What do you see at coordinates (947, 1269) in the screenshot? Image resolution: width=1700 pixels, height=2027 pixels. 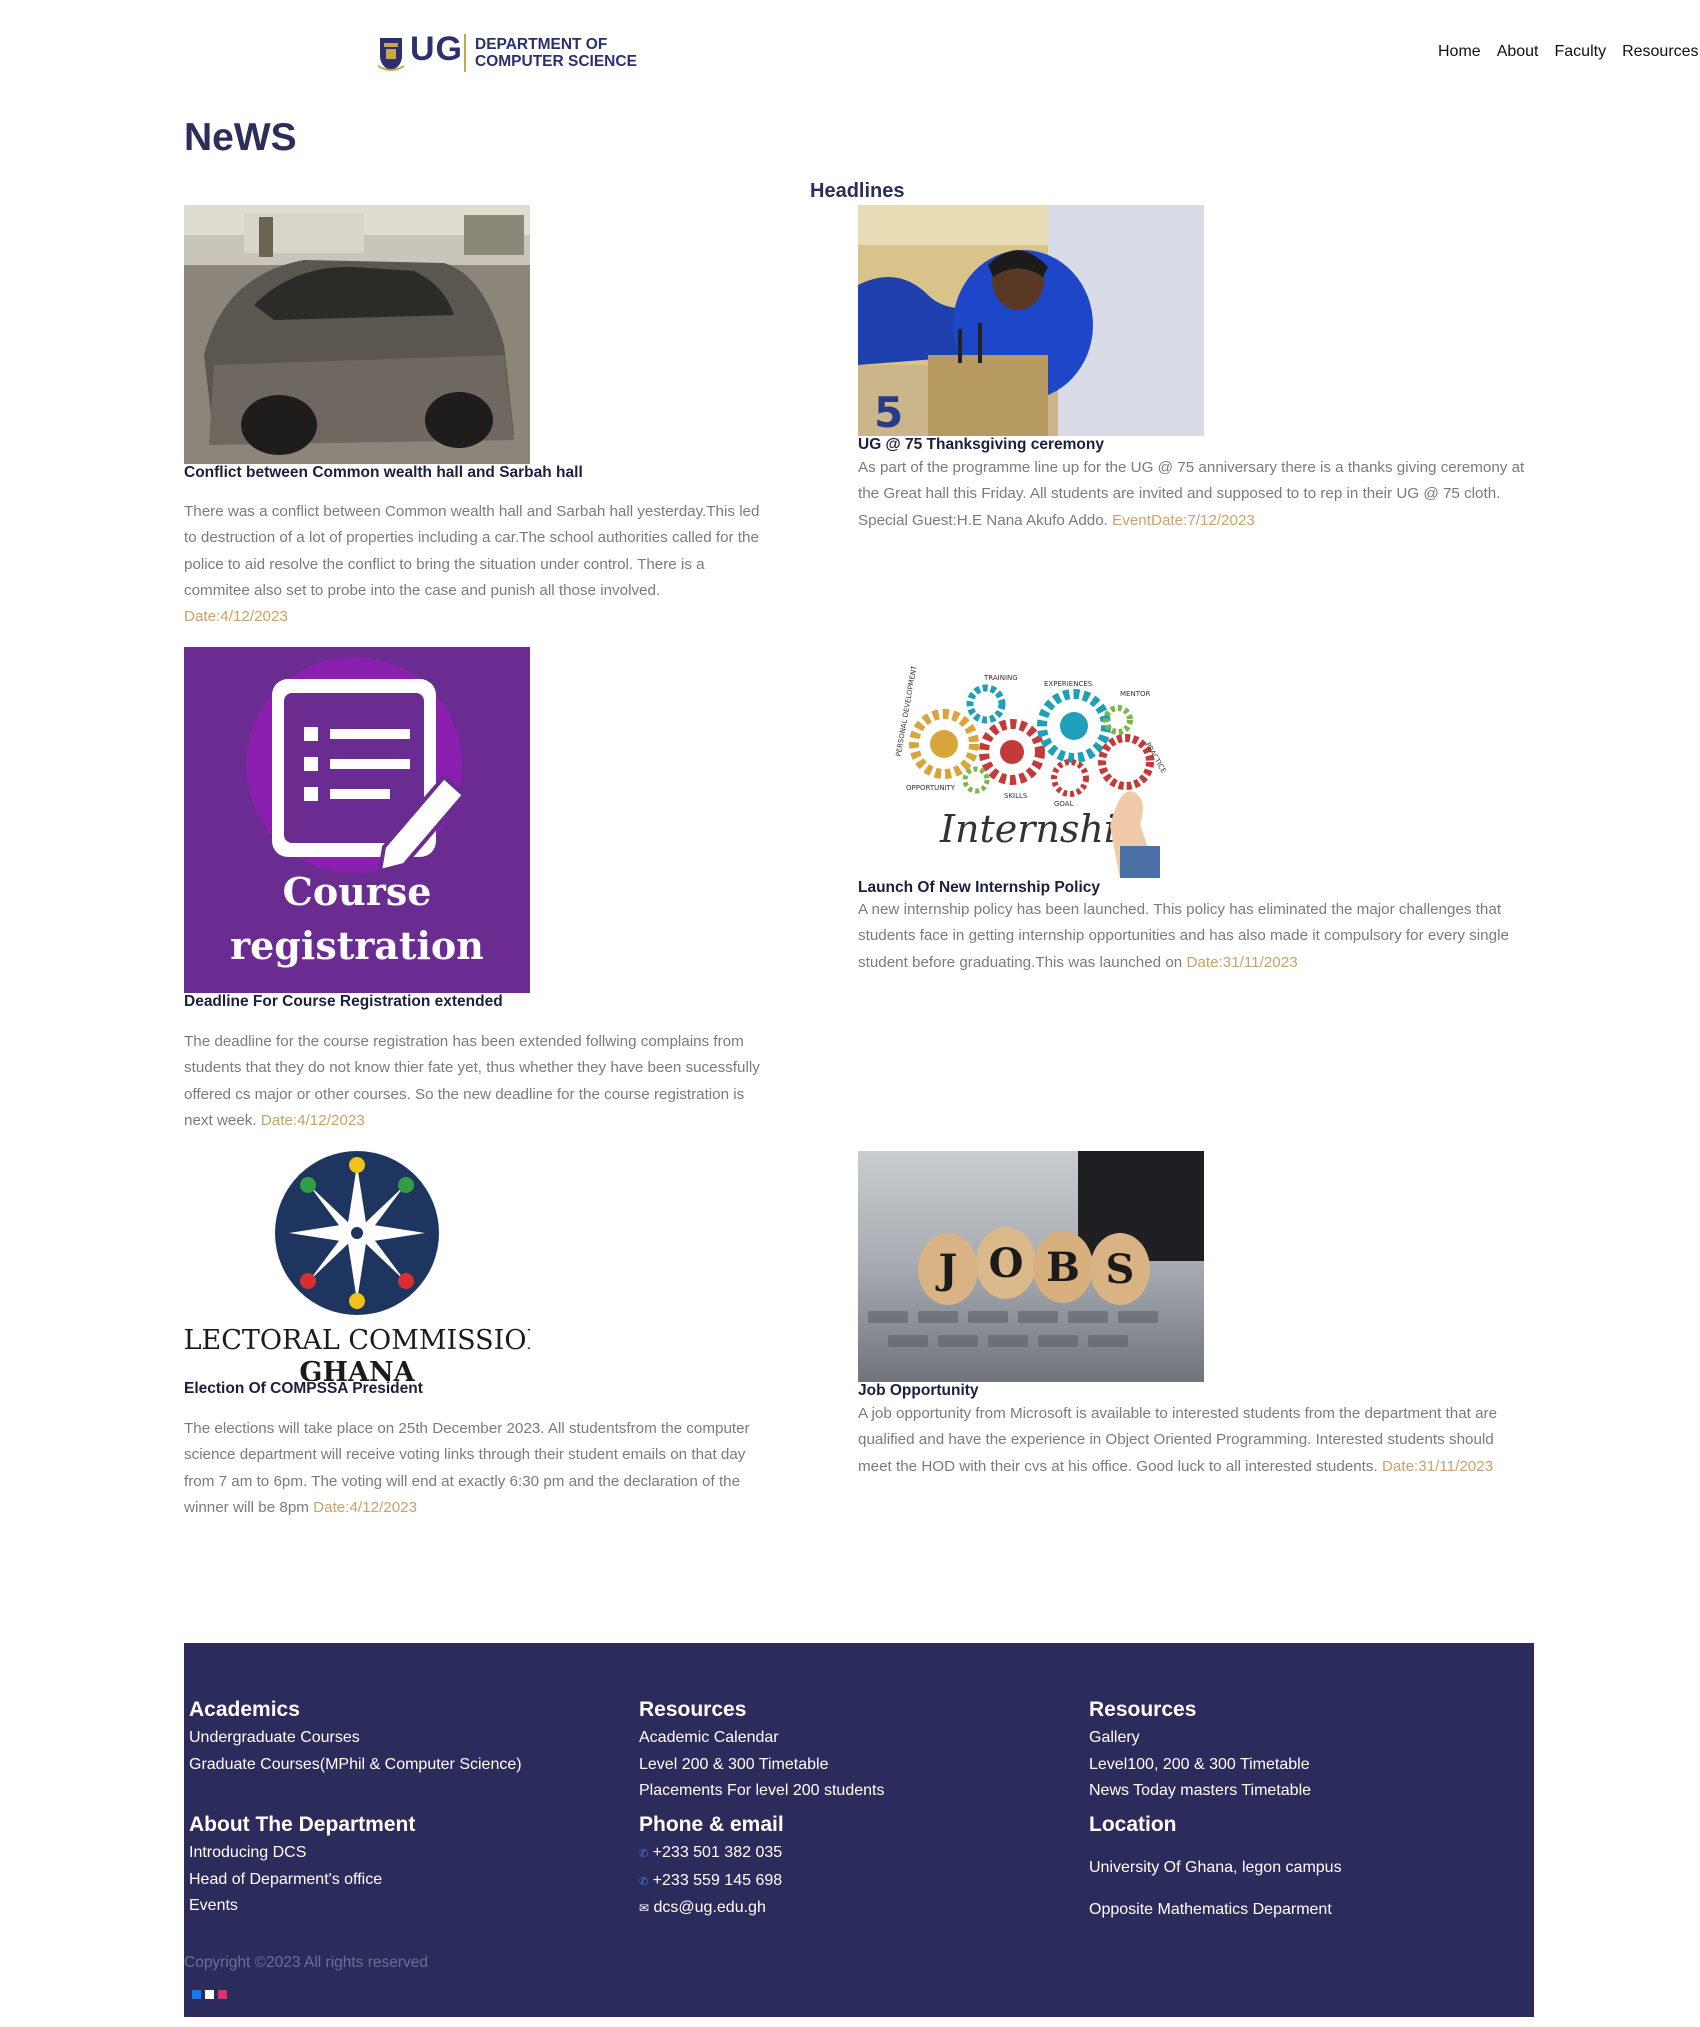 I see `jobs-letter: J` at bounding box center [947, 1269].